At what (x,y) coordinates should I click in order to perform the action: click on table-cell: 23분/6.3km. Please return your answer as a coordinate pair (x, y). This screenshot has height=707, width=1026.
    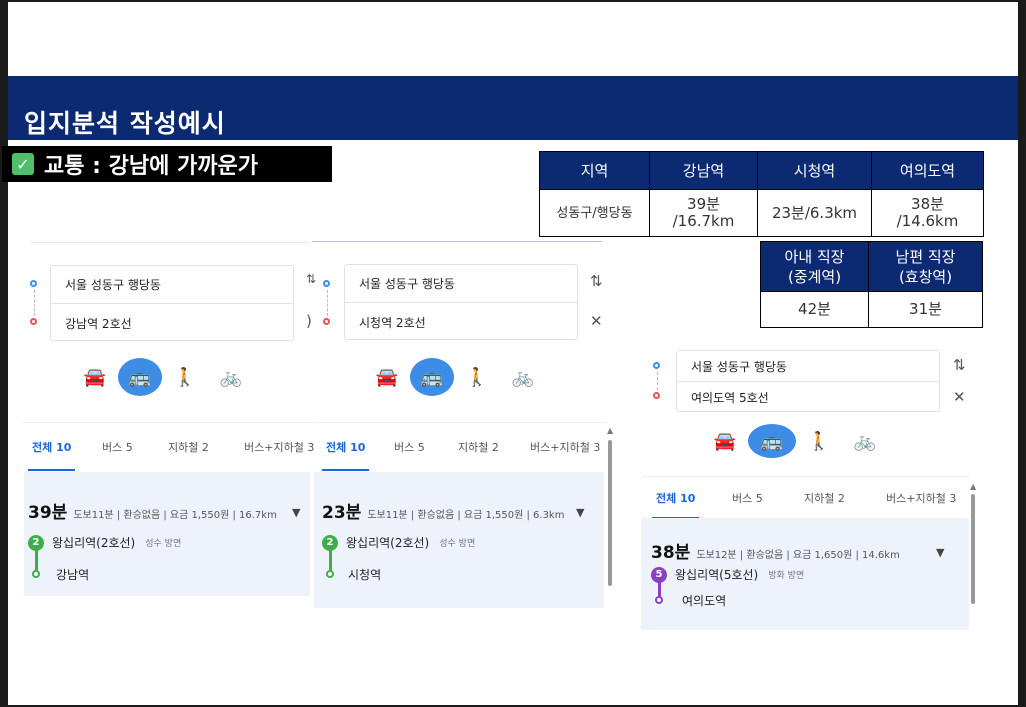
    Looking at the image, I should click on (814, 213).